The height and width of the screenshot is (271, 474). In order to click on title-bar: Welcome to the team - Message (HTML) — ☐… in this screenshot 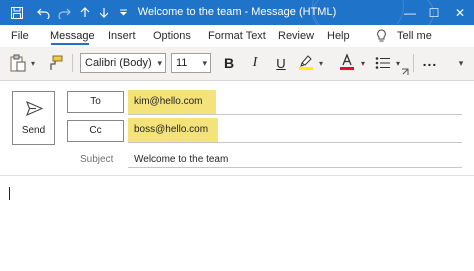, I will do `click(237, 12)`.